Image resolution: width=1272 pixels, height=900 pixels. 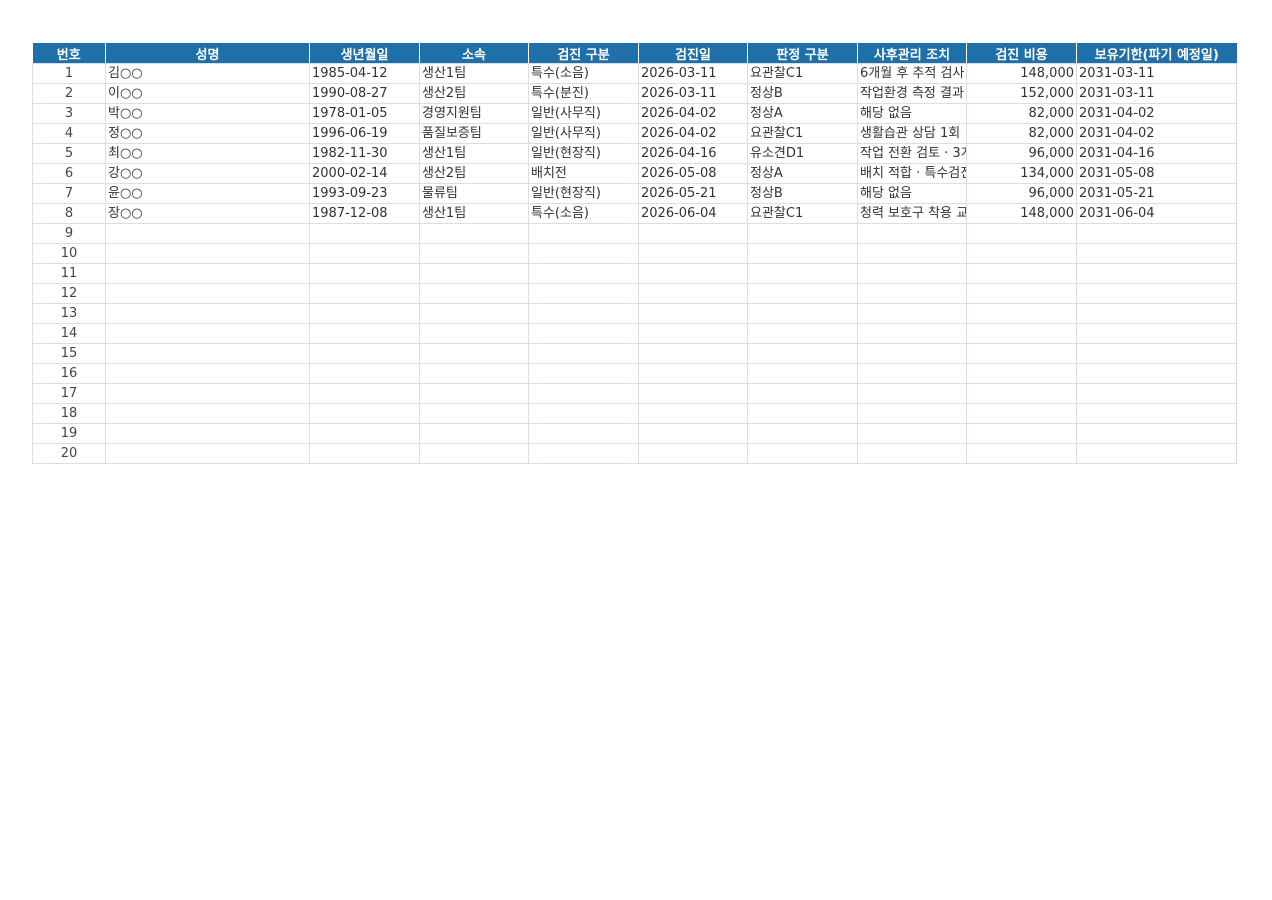 I want to click on cell-retention: 2031-04-16, so click(x=1156, y=153).